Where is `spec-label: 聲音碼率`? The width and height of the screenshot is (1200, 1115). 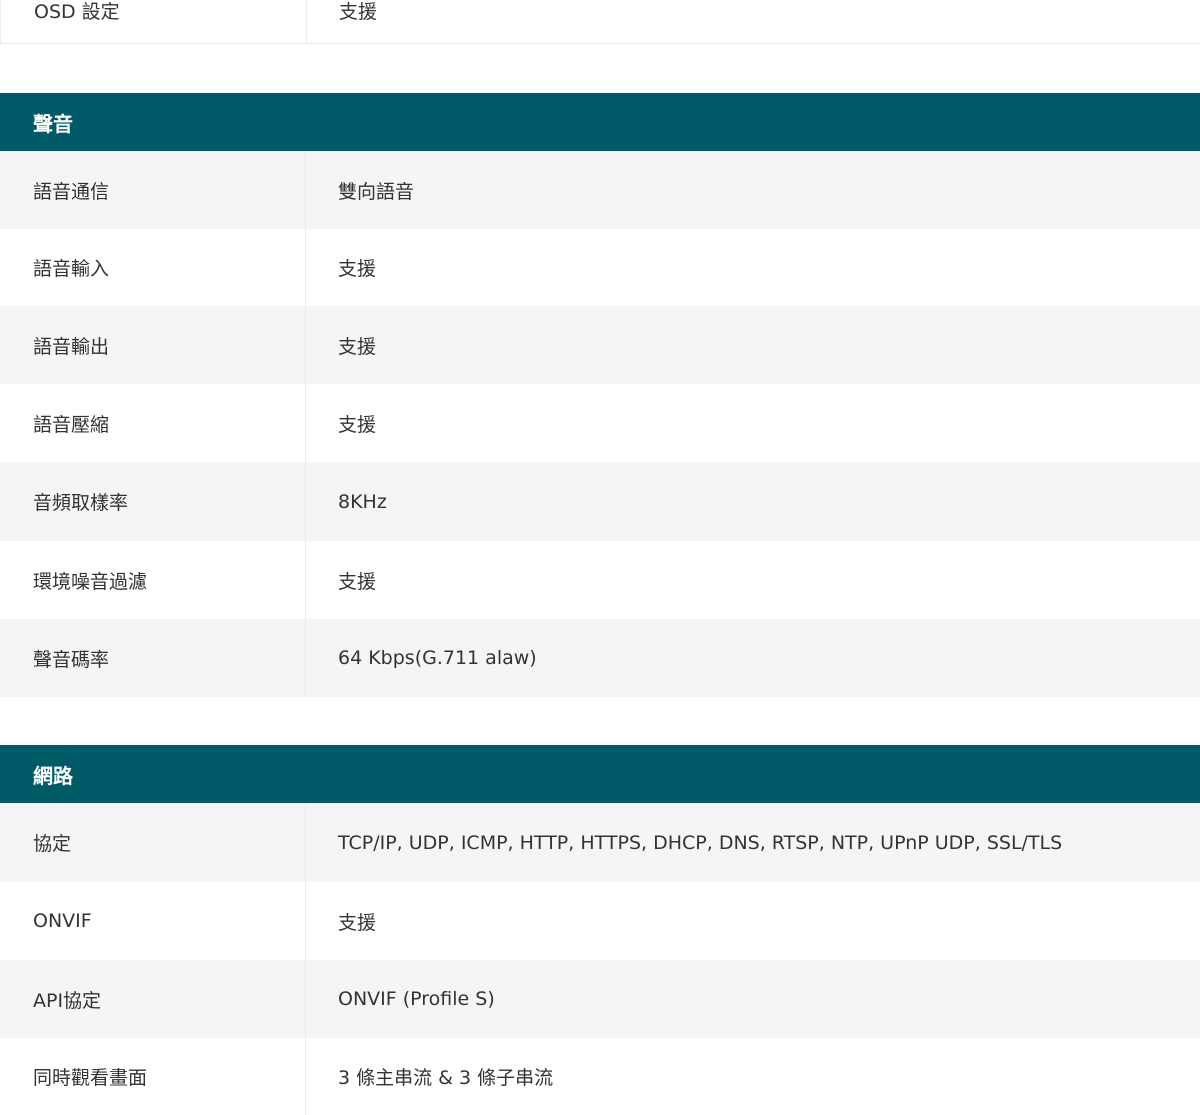
spec-label: 聲音碼率 is located at coordinates (153, 658).